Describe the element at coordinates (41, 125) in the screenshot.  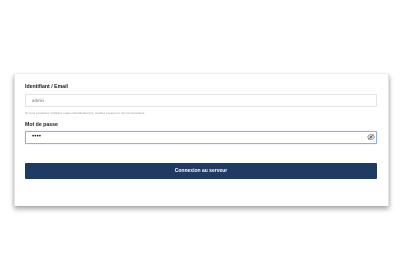
I see `password-label: Mot de passe` at that location.